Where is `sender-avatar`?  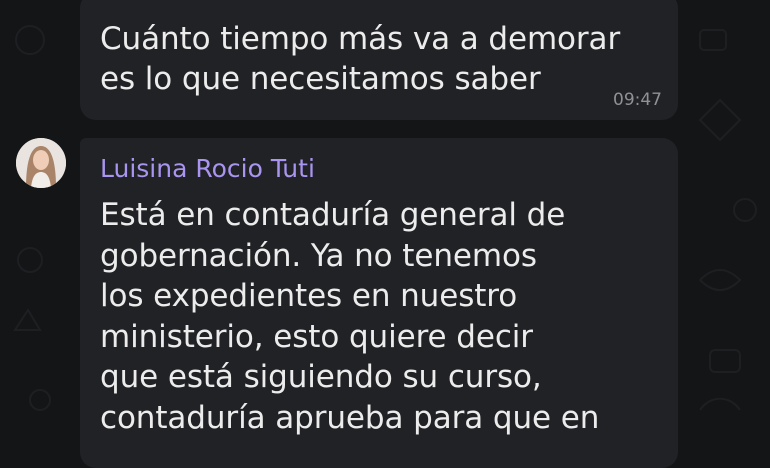 sender-avatar is located at coordinates (41, 163).